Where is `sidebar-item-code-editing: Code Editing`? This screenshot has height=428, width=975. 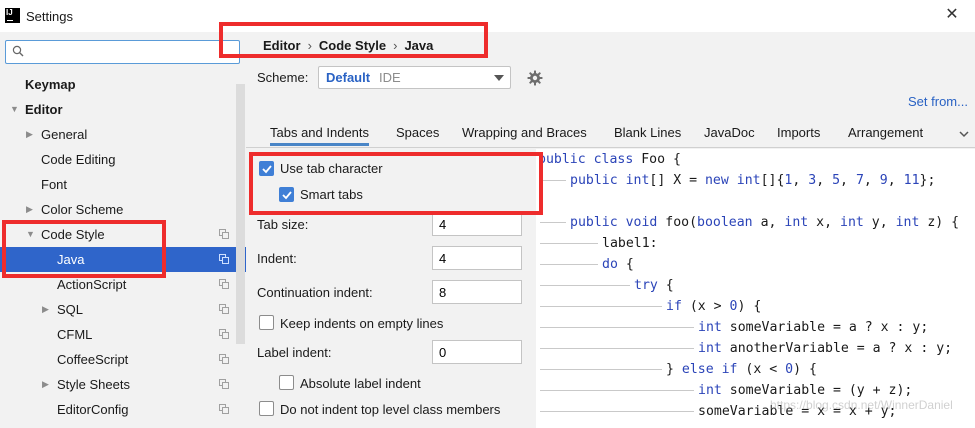
sidebar-item-code-editing: Code Editing is located at coordinates (123, 159).